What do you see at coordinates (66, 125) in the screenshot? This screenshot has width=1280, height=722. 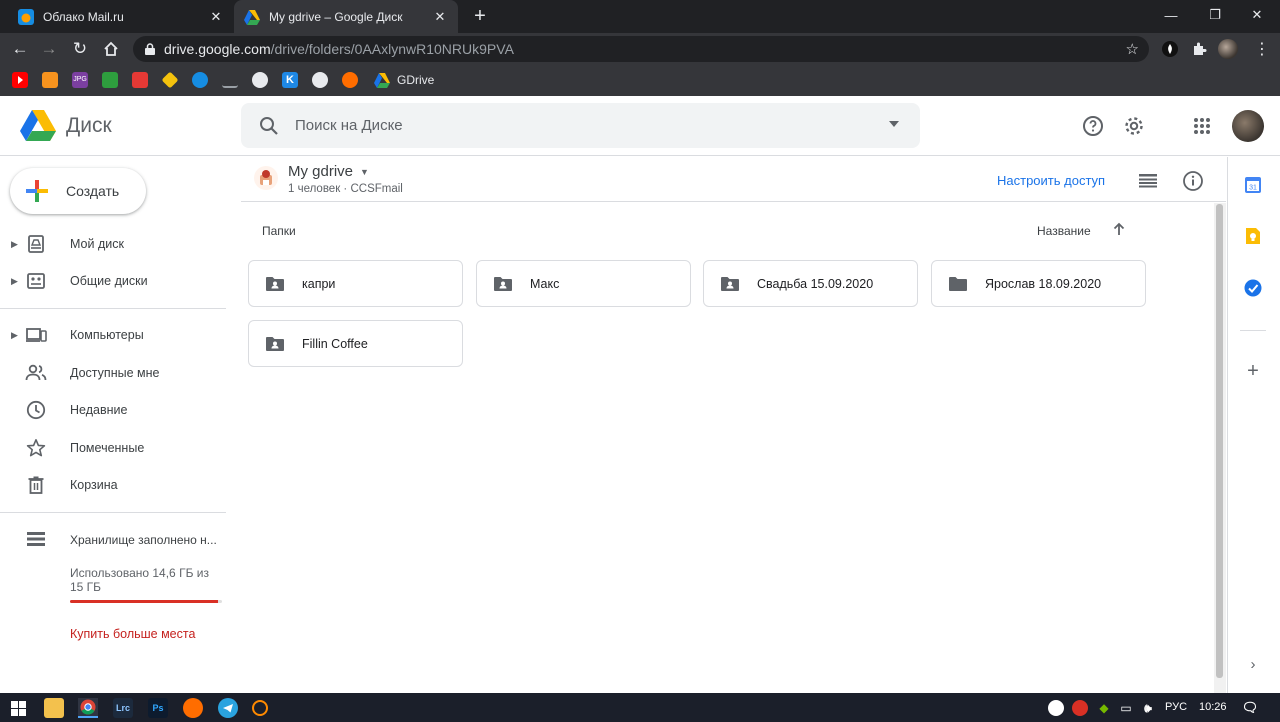 I see `drive-logo: Диск` at bounding box center [66, 125].